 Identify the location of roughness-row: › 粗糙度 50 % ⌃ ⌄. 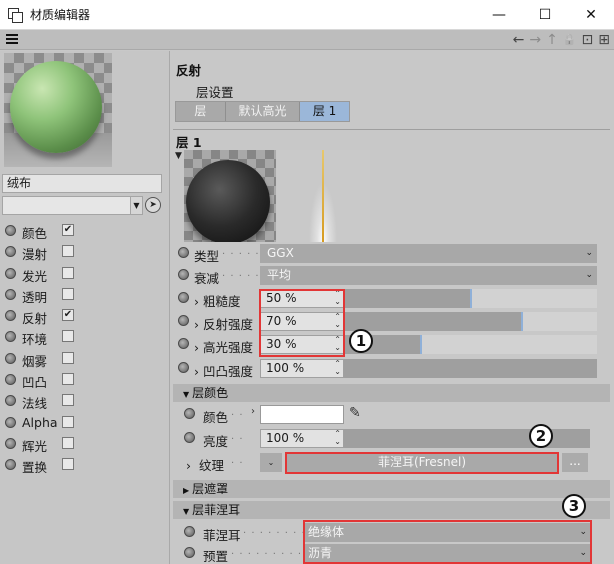
(392, 298).